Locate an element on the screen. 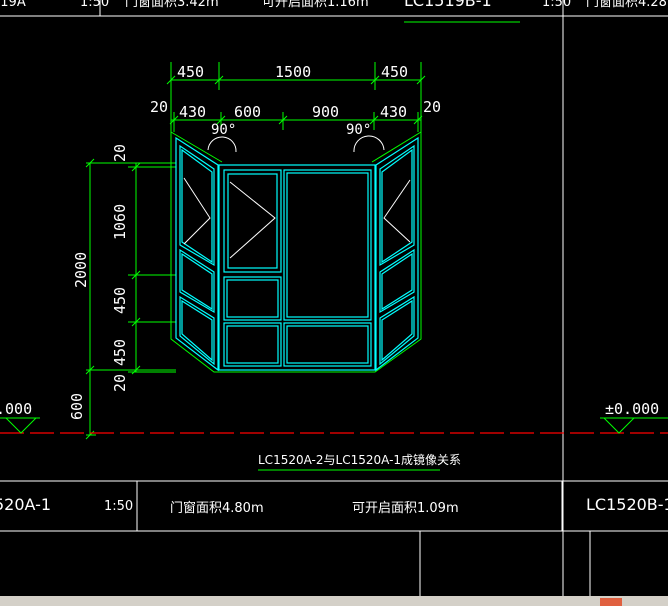 The width and height of the screenshot is (668, 606). dim-total-height: 2000 is located at coordinates (81, 270).